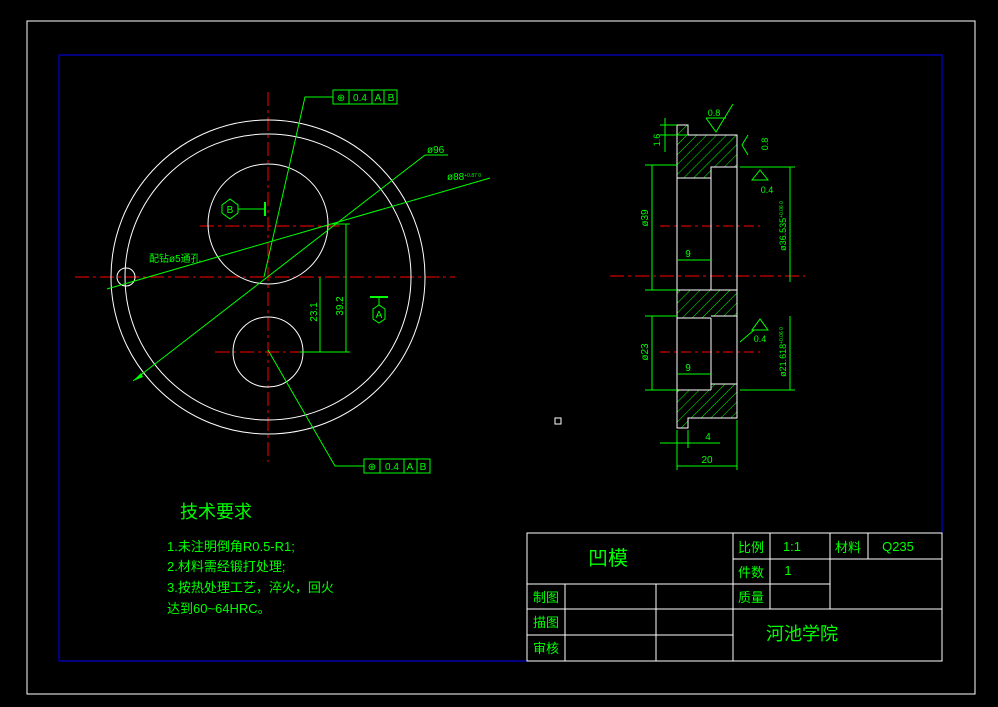 This screenshot has height=707, width=998. What do you see at coordinates (456, 177) in the screenshot?
I see `dim-dia88-value: ø88` at bounding box center [456, 177].